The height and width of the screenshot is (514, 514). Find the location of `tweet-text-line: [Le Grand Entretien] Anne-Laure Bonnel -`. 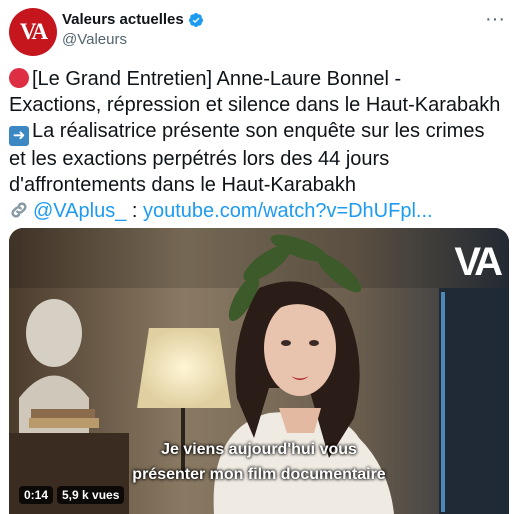

tweet-text-line: [Le Grand Entretien] Anne-Laure Bonnel - is located at coordinates (217, 79).